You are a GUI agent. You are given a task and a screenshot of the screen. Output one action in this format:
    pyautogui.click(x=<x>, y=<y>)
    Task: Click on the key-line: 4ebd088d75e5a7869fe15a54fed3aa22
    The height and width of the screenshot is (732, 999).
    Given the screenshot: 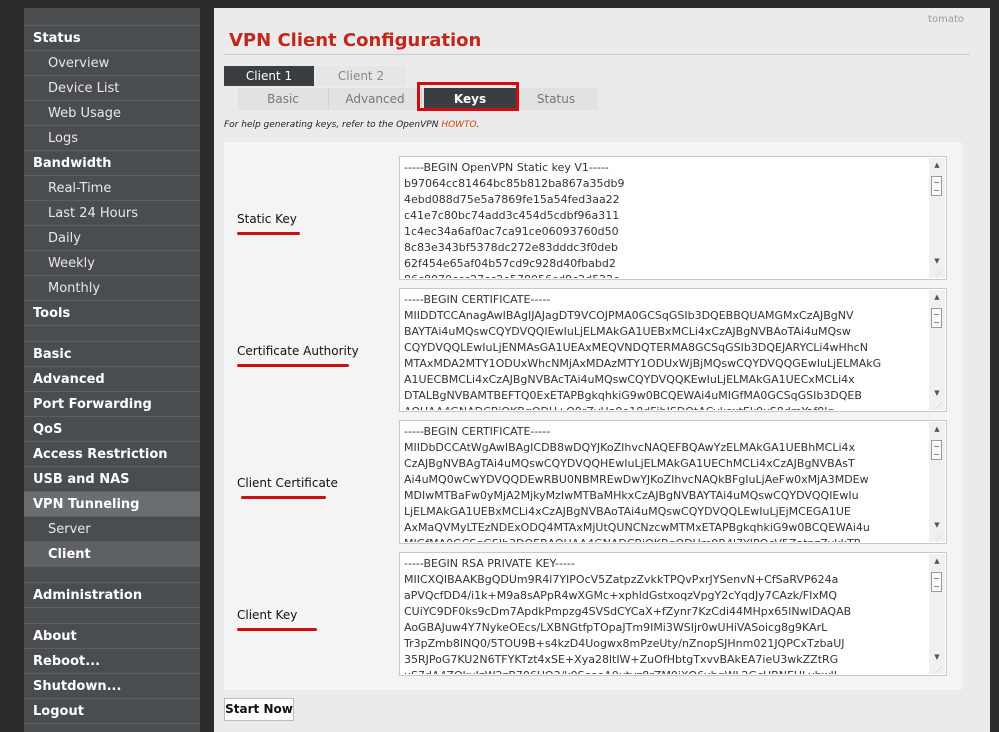 What is the action you would take?
    pyautogui.click(x=512, y=199)
    